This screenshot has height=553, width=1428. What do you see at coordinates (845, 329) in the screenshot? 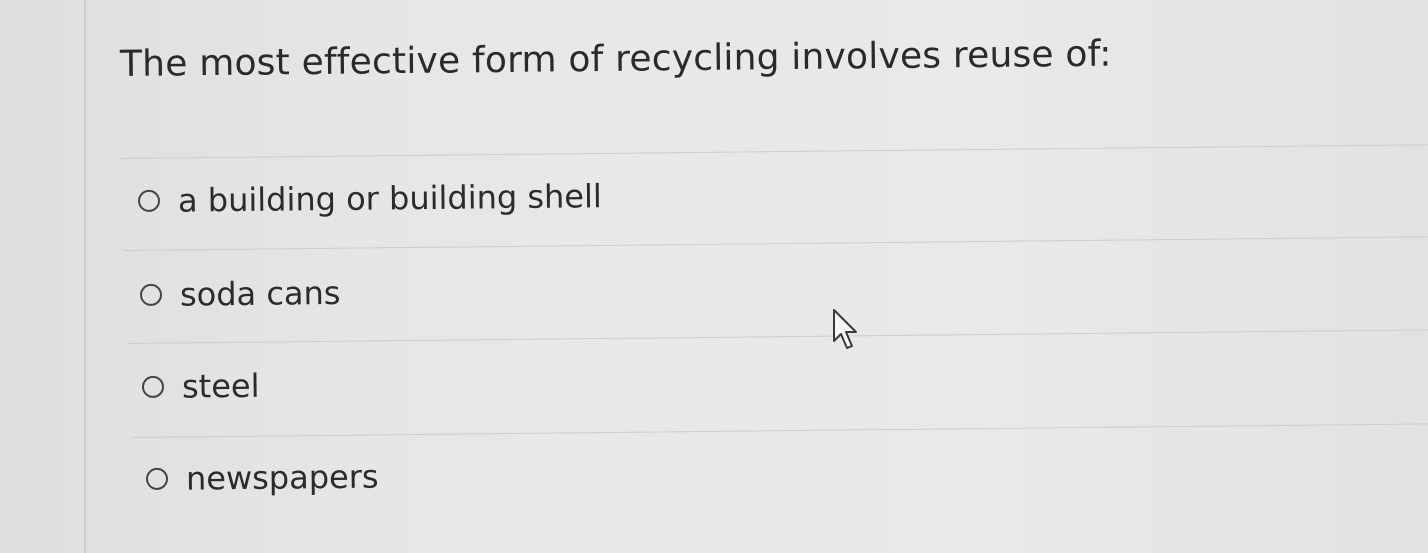
I see `mouse-pointer-icon` at bounding box center [845, 329].